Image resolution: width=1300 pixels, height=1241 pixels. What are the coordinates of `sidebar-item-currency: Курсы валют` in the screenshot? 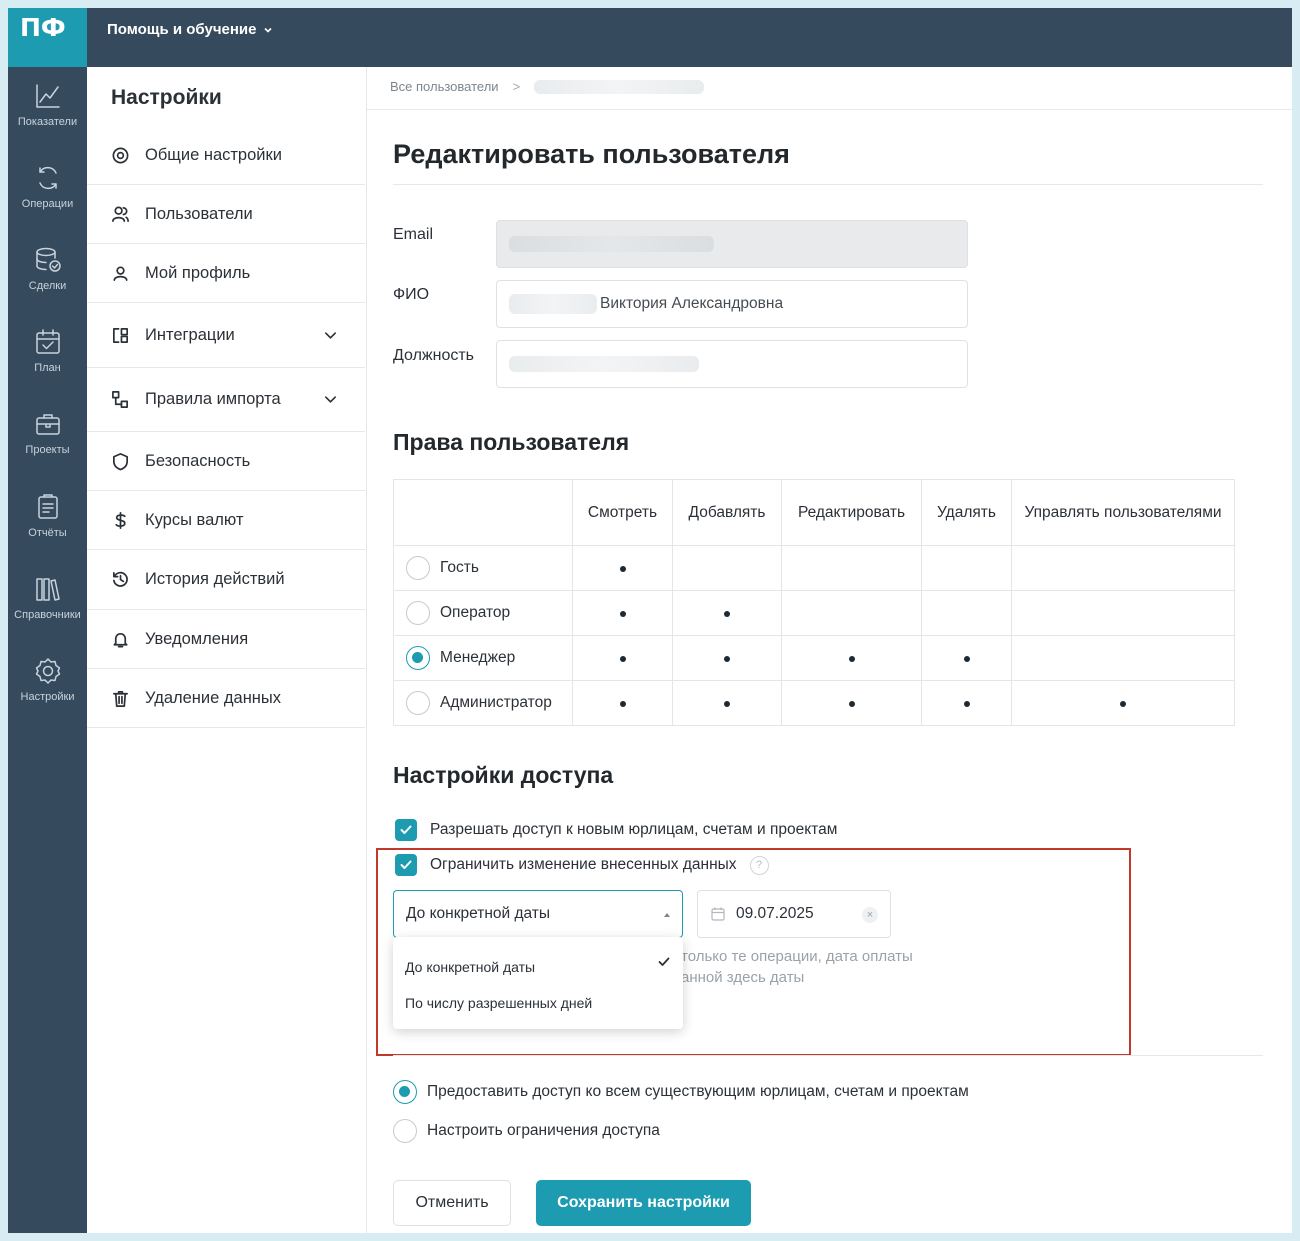 It's located at (226, 520).